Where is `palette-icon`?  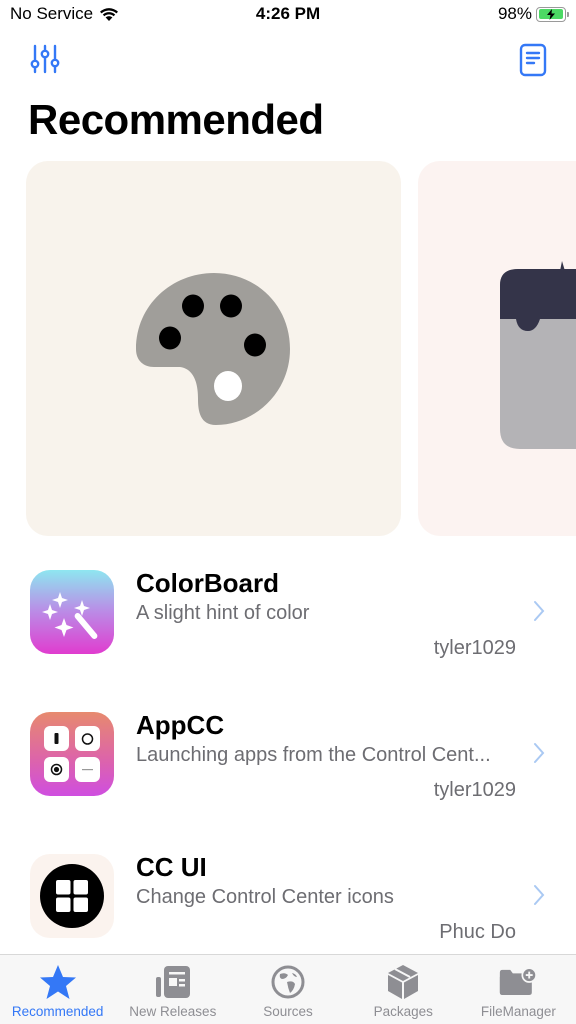
palette-icon is located at coordinates (213, 349).